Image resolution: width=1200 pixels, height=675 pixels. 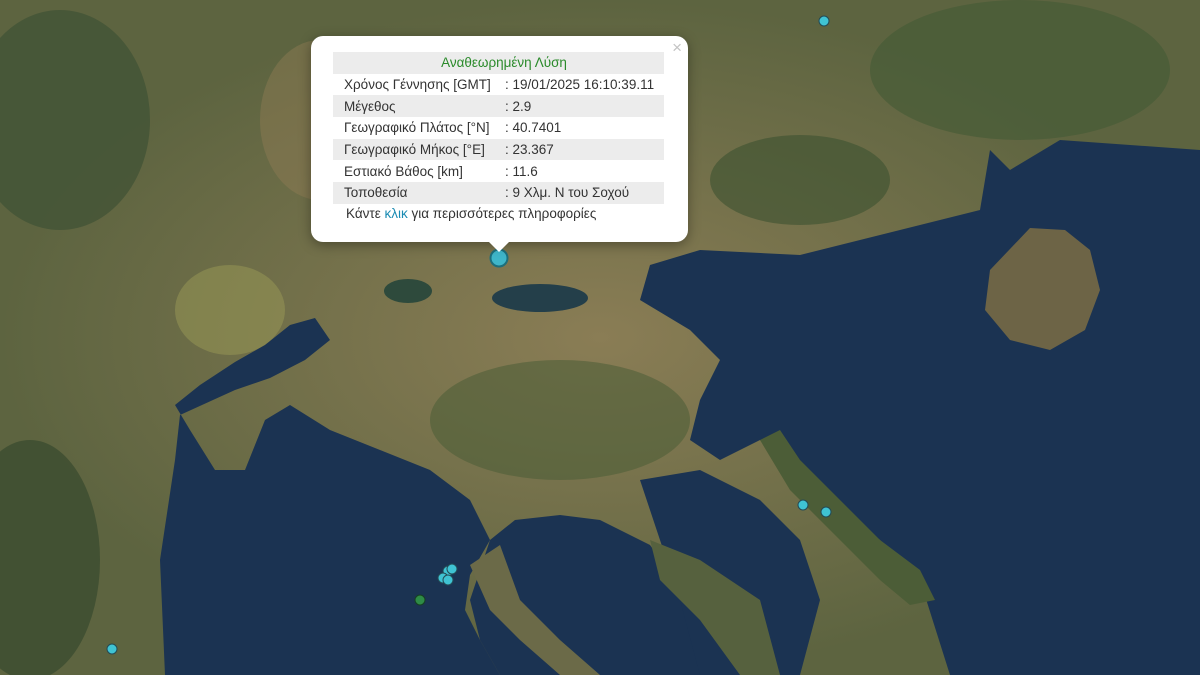 I want to click on popup-title-row: Αναθεωρημένη Λύση, so click(x=498, y=63).